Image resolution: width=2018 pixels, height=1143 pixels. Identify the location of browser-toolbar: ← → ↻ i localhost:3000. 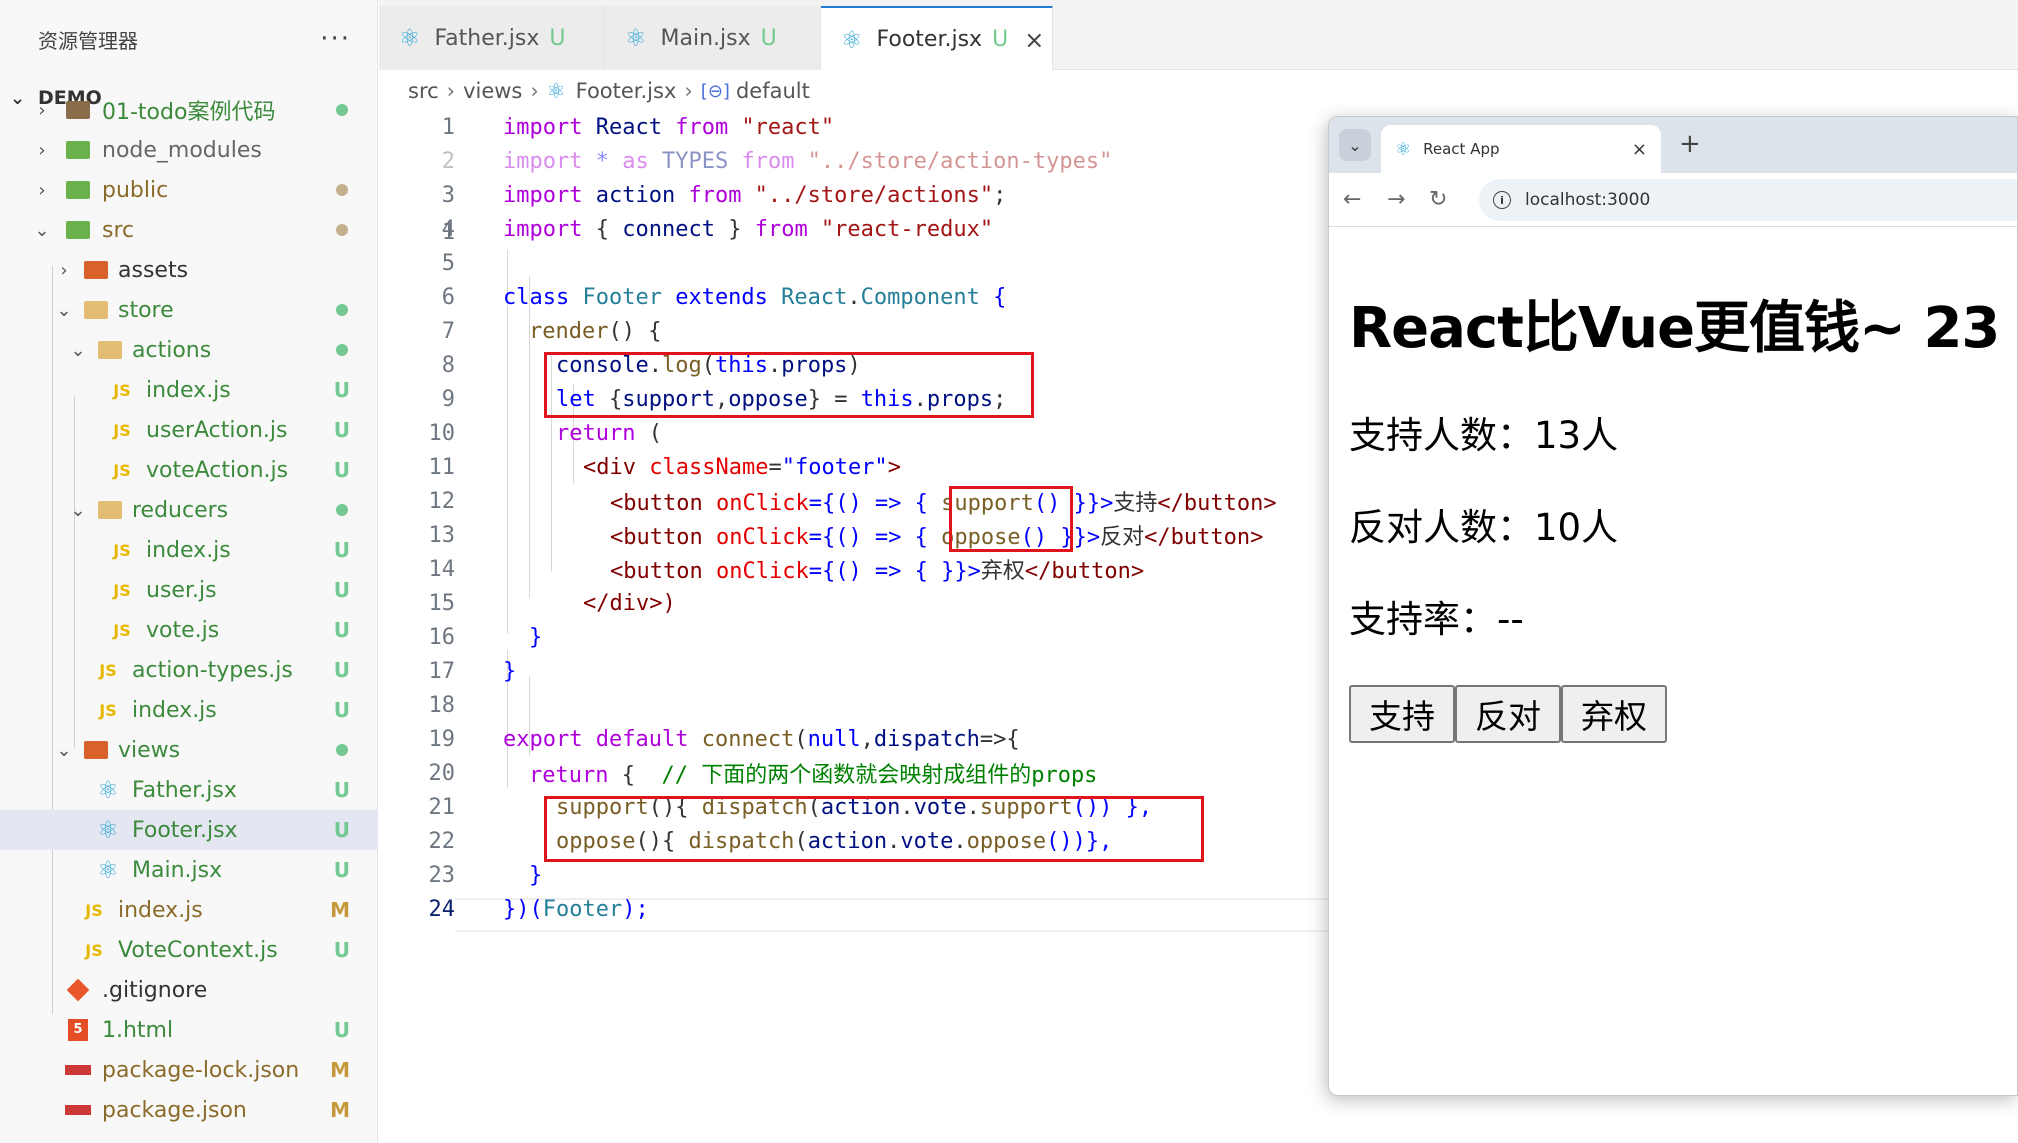
(1673, 200).